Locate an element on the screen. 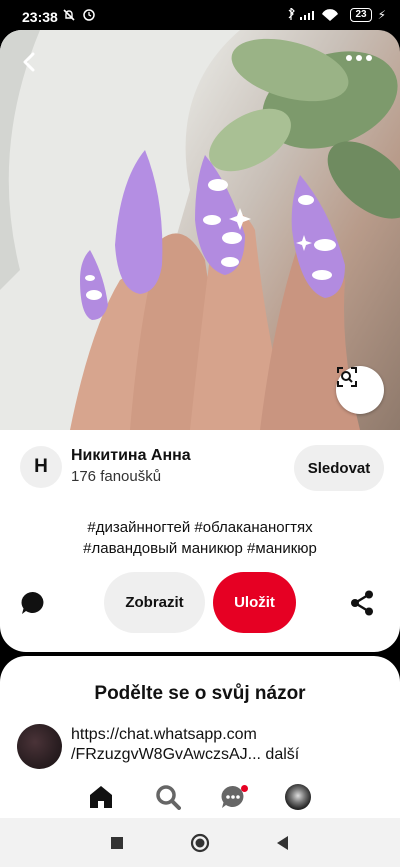 The width and height of the screenshot is (400, 867). comment-line: /FRzuzgvW8GvAwczsAJ... další is located at coordinates (226, 755).